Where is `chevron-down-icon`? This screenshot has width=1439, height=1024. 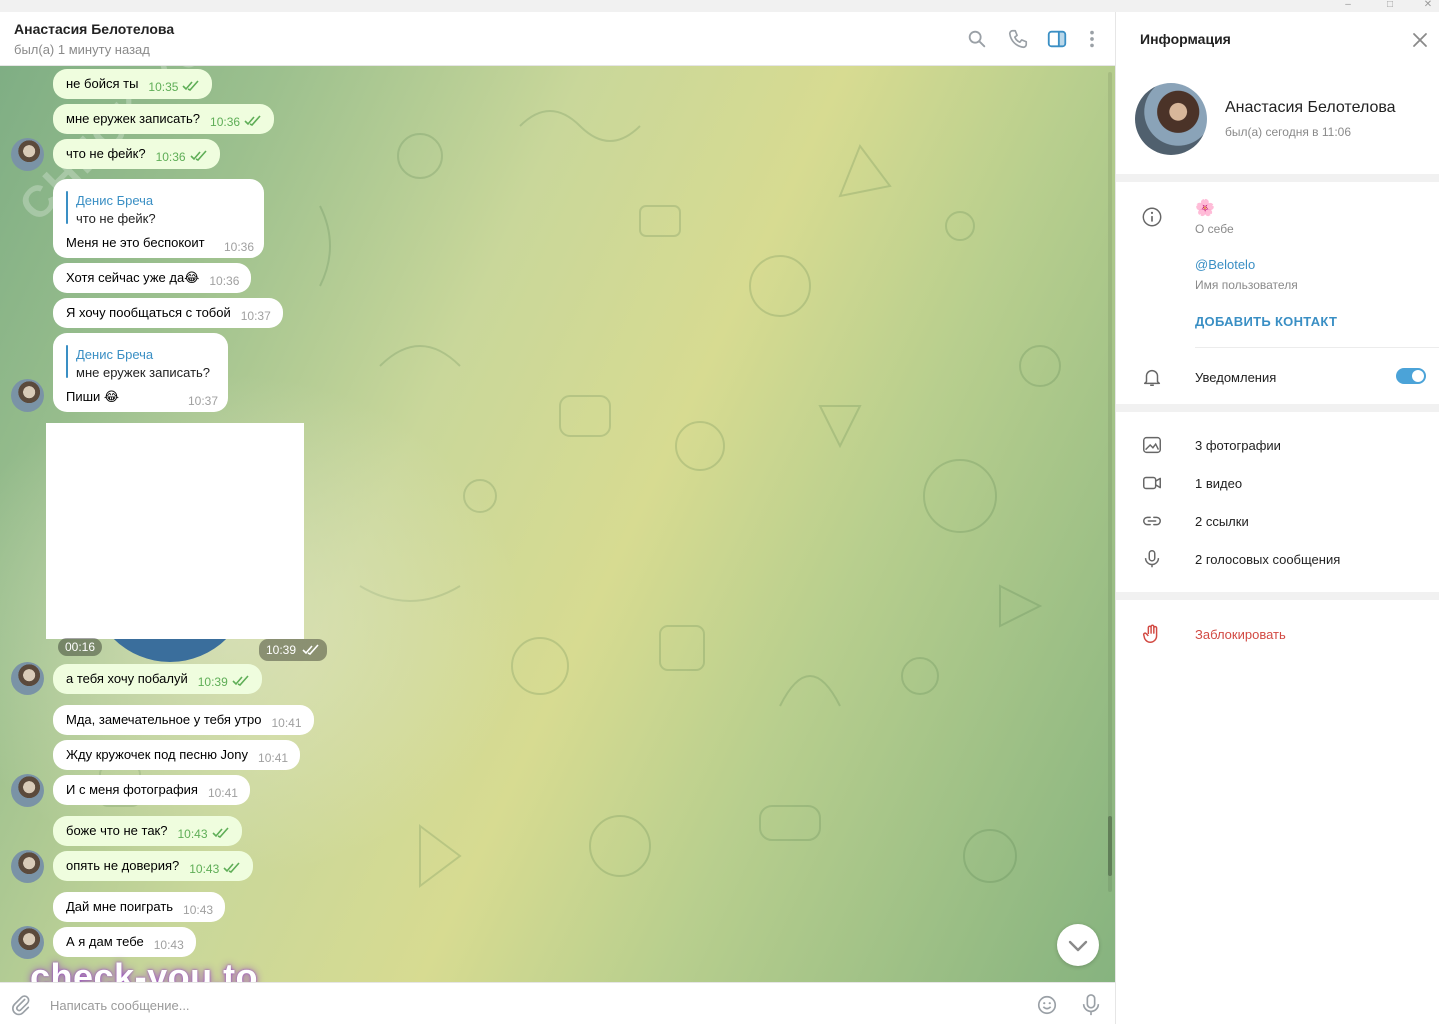 chevron-down-icon is located at coordinates (1078, 946).